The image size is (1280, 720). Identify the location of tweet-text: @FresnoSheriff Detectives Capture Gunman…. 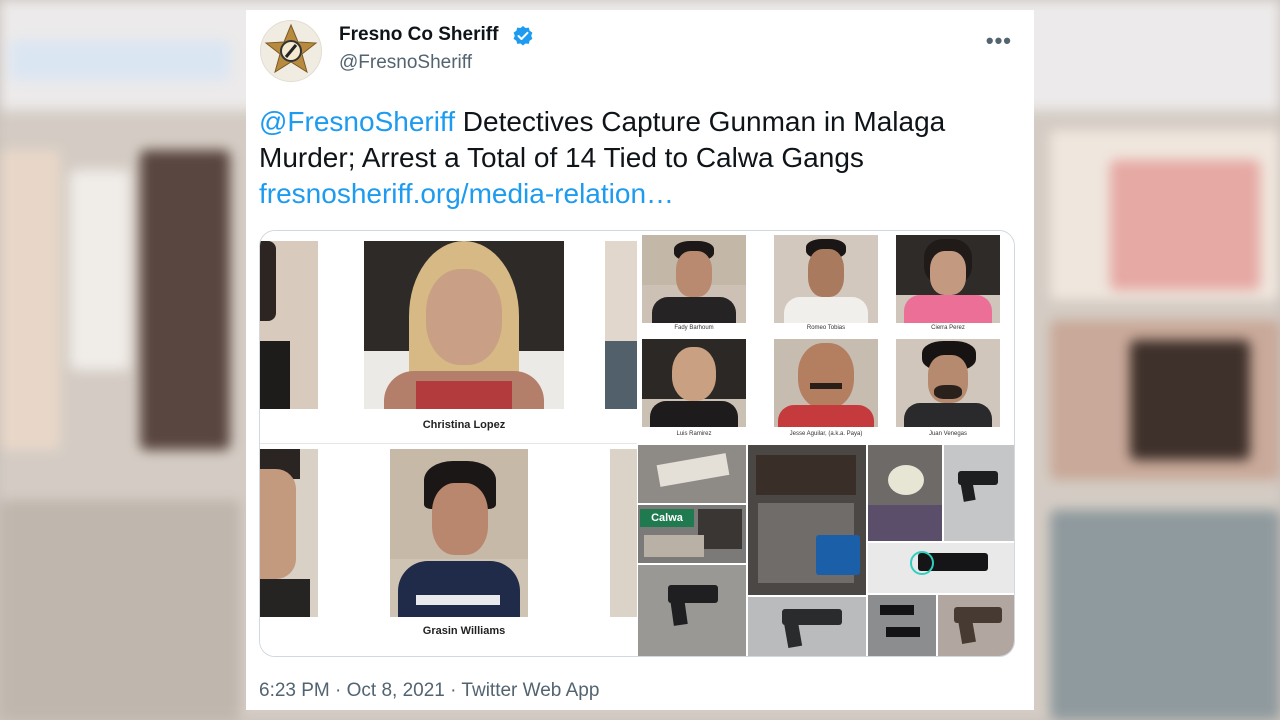
(629, 158).